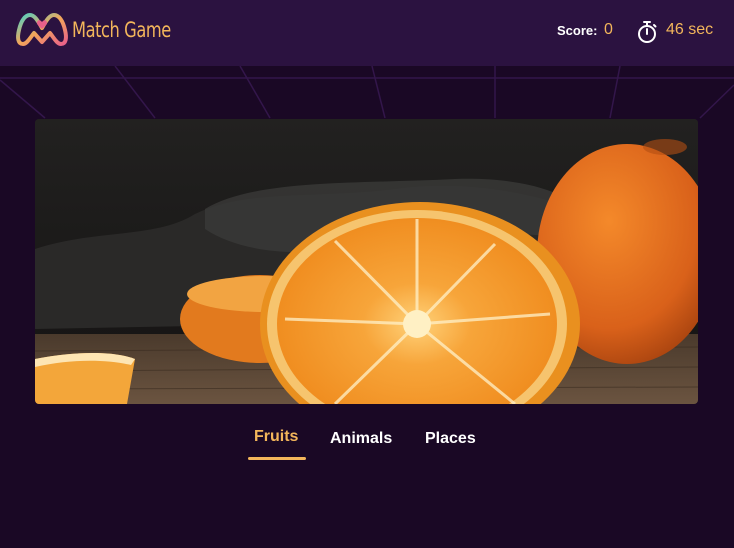 The image size is (734, 548). I want to click on top-bar: Match Game Score: 0 46 sec, so click(367, 33).